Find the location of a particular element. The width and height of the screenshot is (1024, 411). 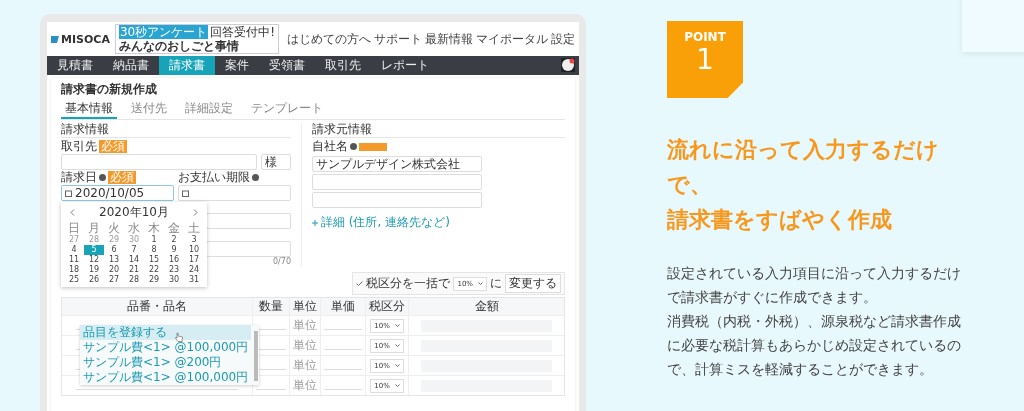

calendar-day: 10 is located at coordinates (194, 250).